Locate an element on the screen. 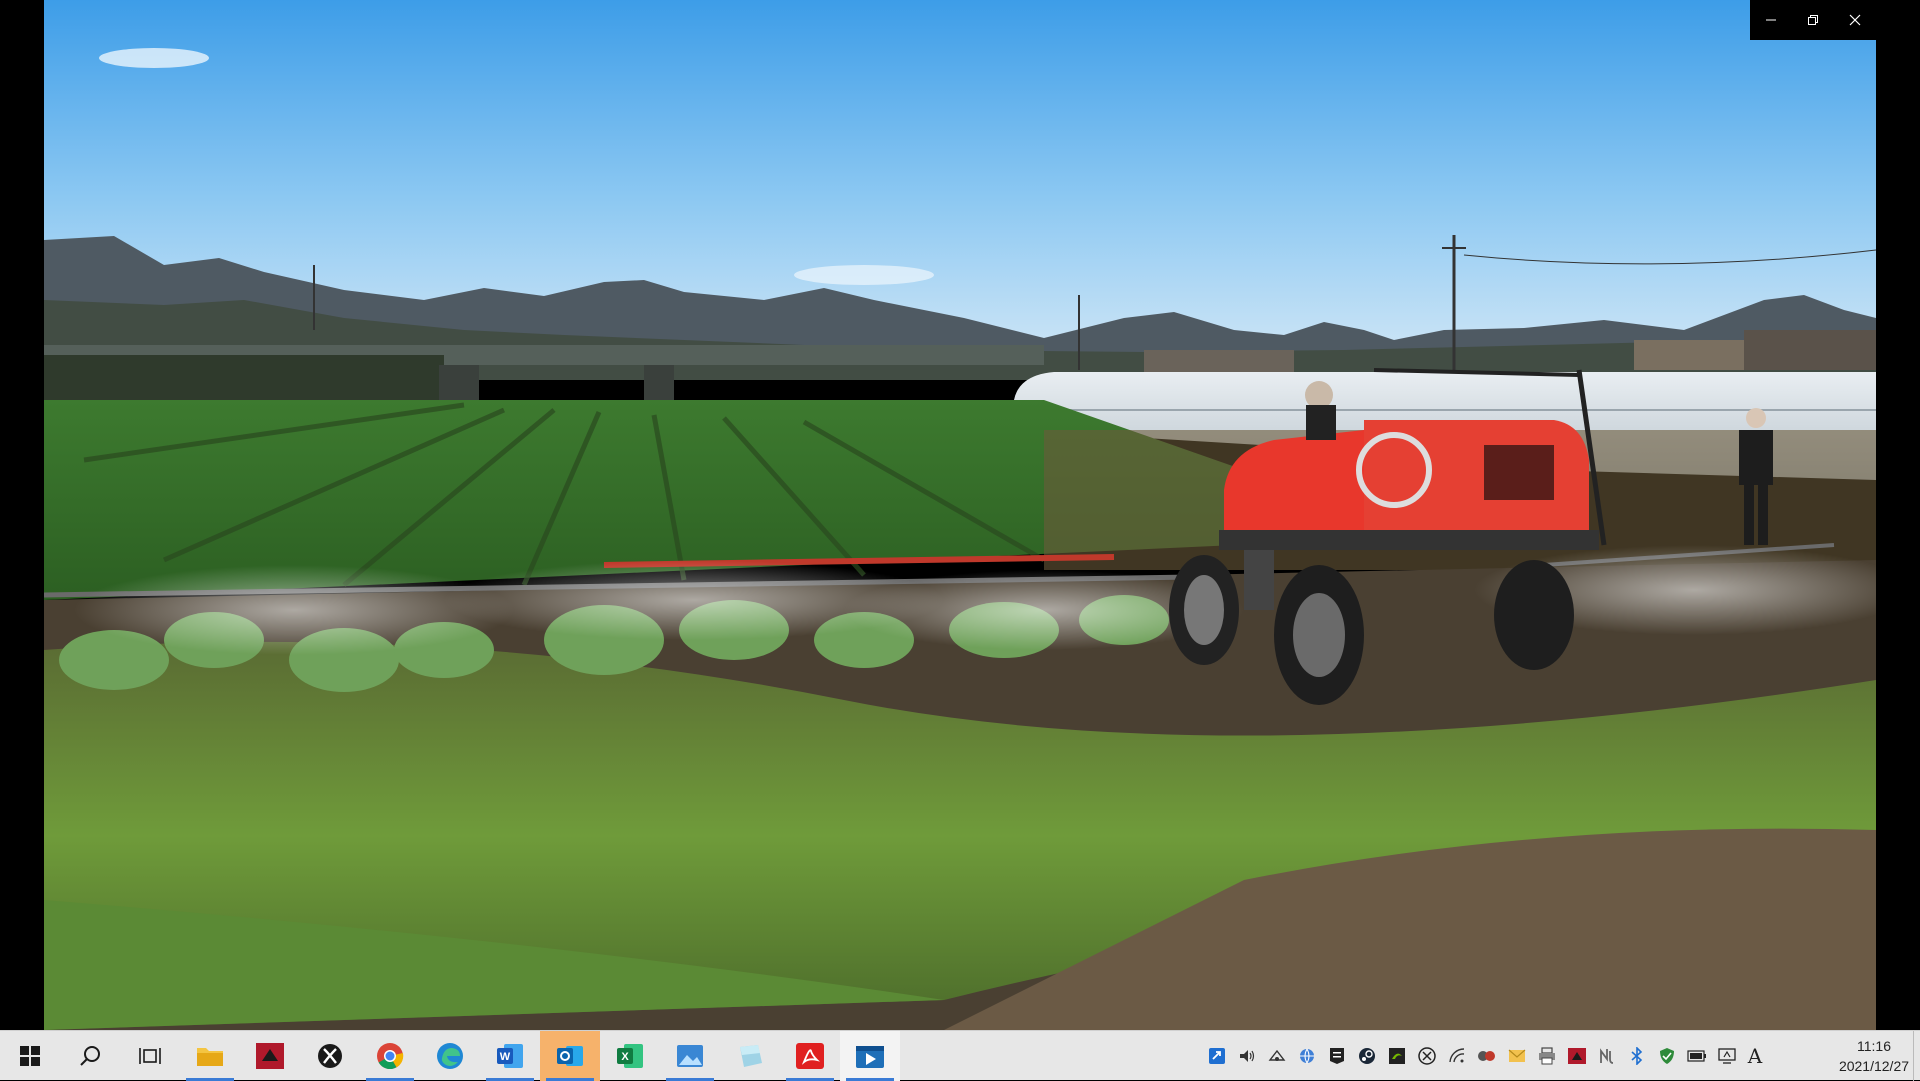  word-icon: W is located at coordinates (510, 1055).